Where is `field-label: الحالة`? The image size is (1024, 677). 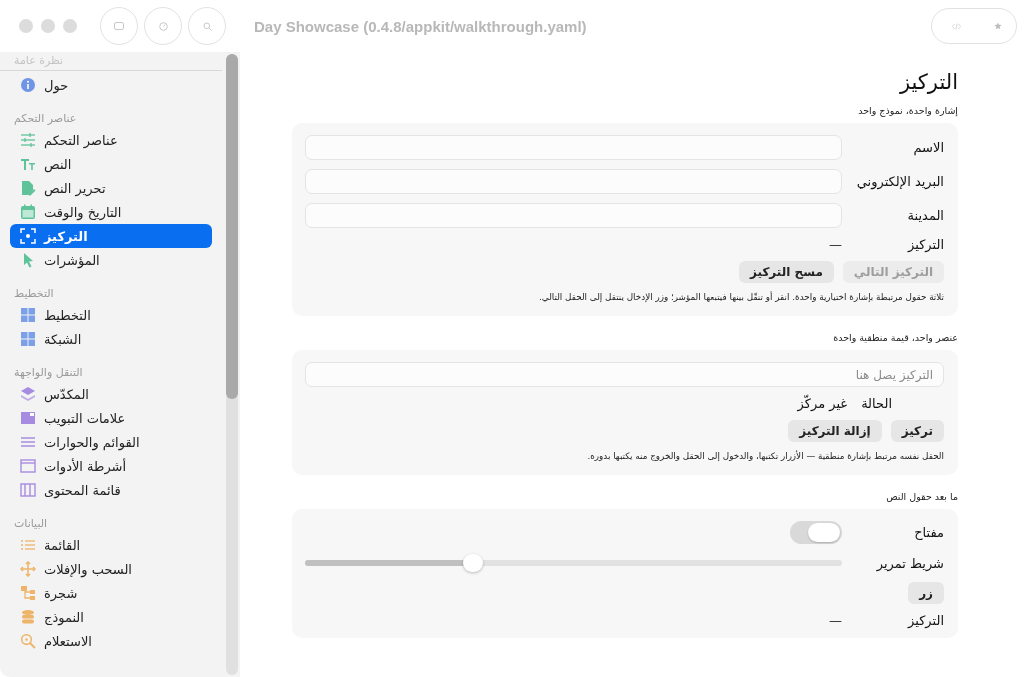
field-label: الحالة is located at coordinates (876, 403).